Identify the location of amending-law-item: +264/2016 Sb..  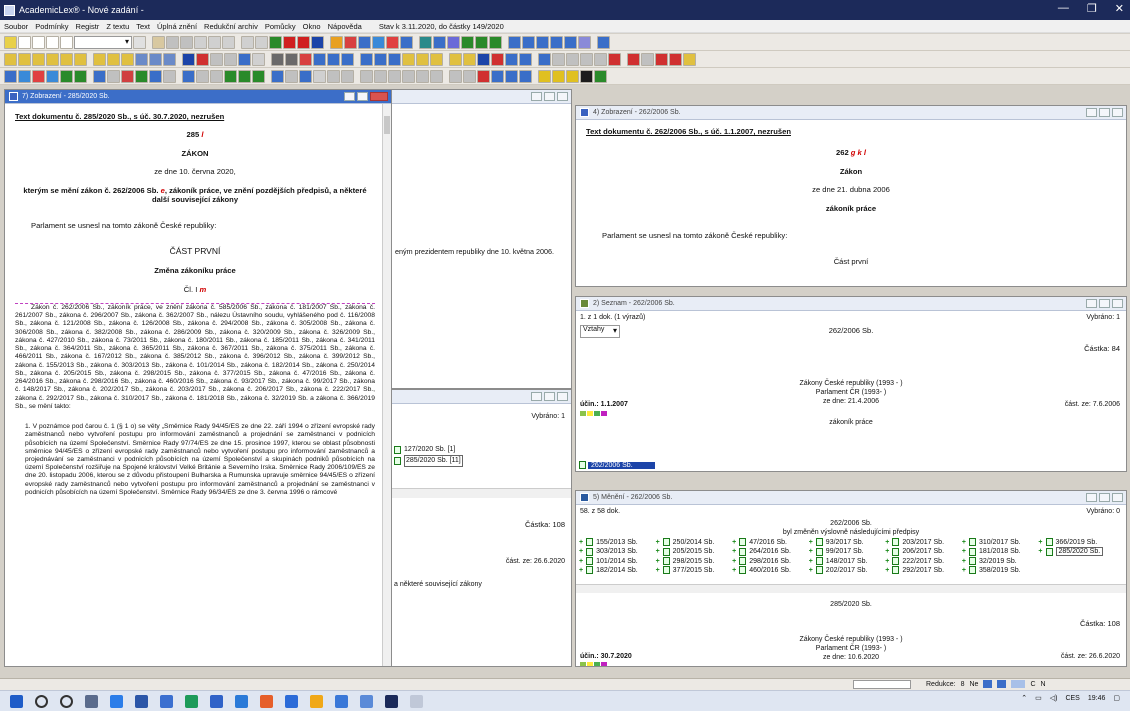
(769, 551).